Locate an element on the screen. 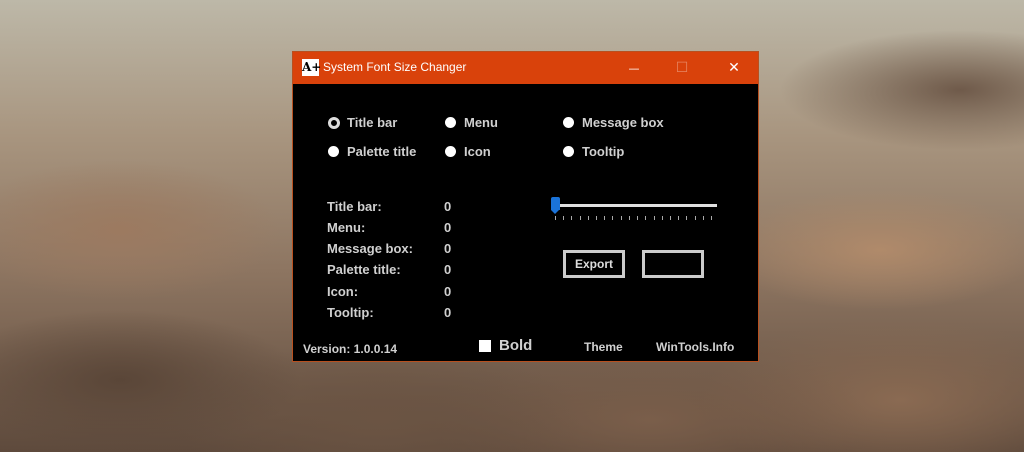  blank-button is located at coordinates (673, 264).